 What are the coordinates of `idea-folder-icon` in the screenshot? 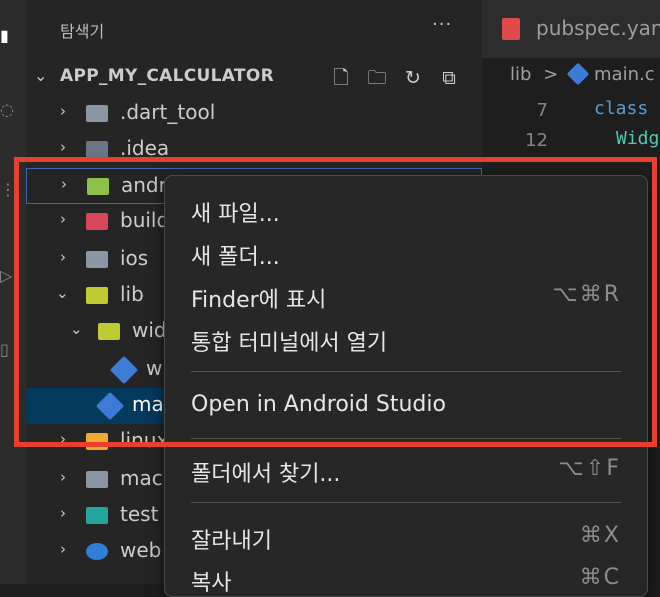 It's located at (97, 149).